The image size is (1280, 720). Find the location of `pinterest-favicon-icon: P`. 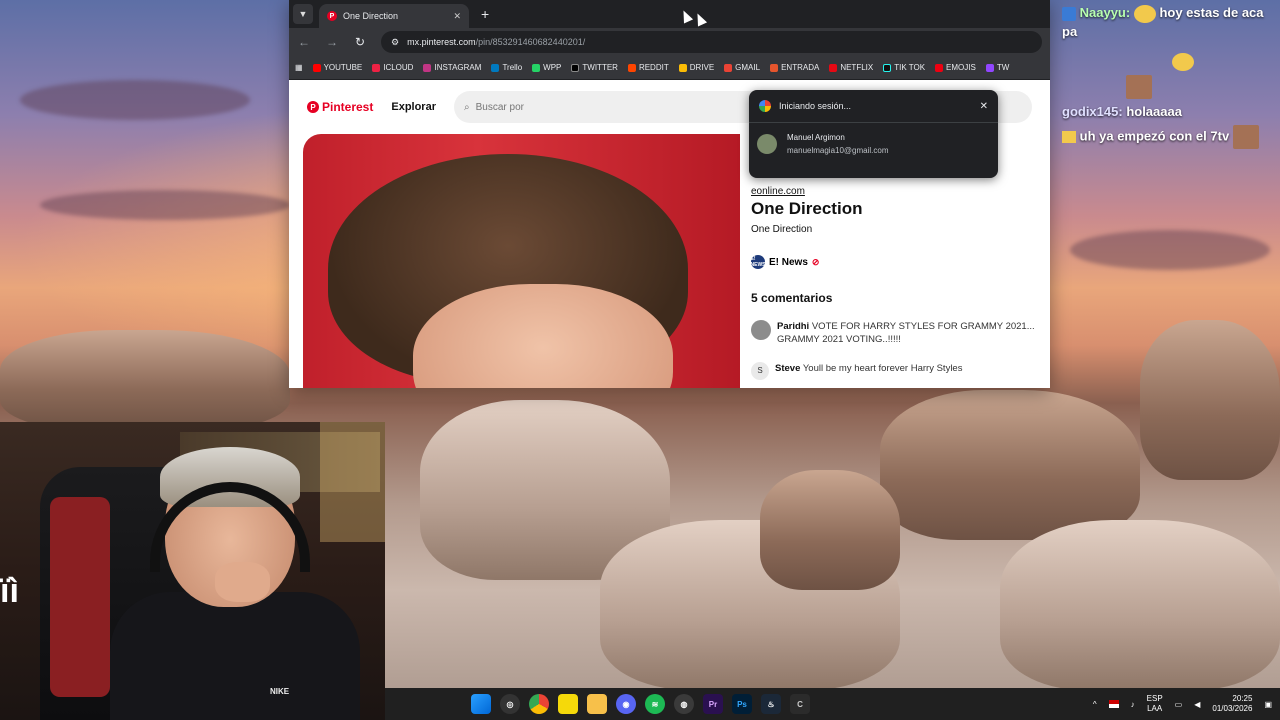

pinterest-favicon-icon: P is located at coordinates (332, 16).